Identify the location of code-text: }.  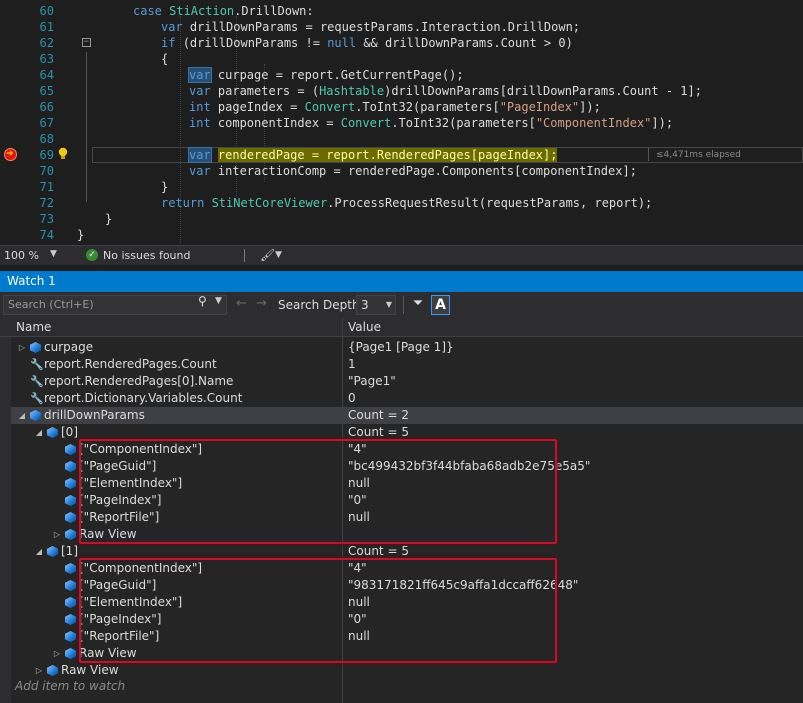
(108, 219).